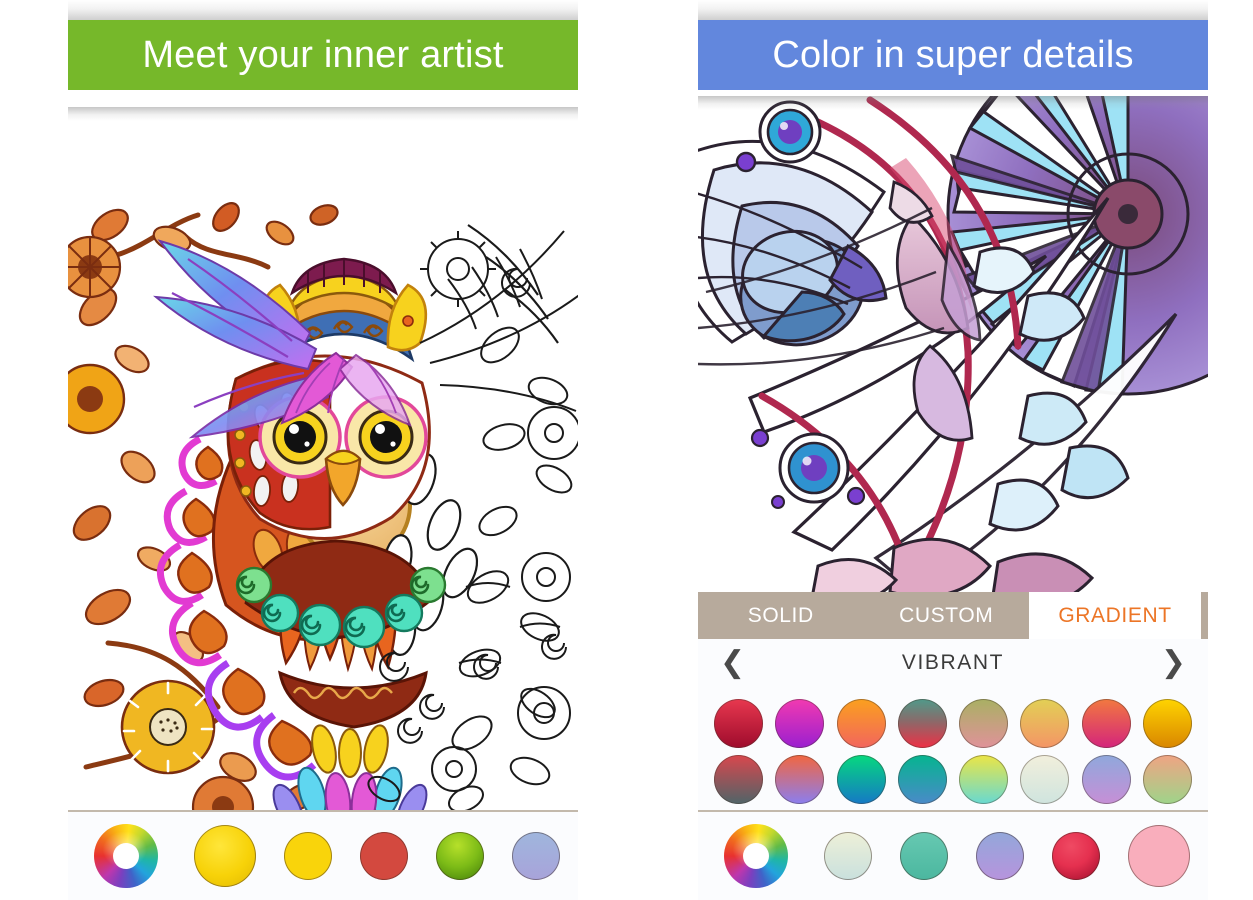 The height and width of the screenshot is (900, 1253). Describe the element at coordinates (800, 779) in the screenshot. I see `swatch-coral-lavender` at that location.